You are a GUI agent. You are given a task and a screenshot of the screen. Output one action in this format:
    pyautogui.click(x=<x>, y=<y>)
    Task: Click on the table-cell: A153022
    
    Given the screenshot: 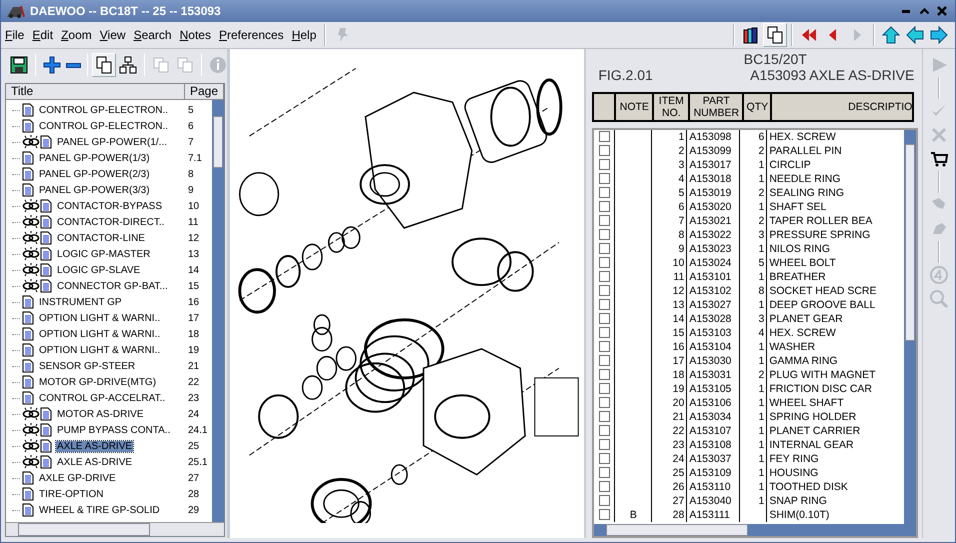 What is the action you would take?
    pyautogui.click(x=713, y=235)
    